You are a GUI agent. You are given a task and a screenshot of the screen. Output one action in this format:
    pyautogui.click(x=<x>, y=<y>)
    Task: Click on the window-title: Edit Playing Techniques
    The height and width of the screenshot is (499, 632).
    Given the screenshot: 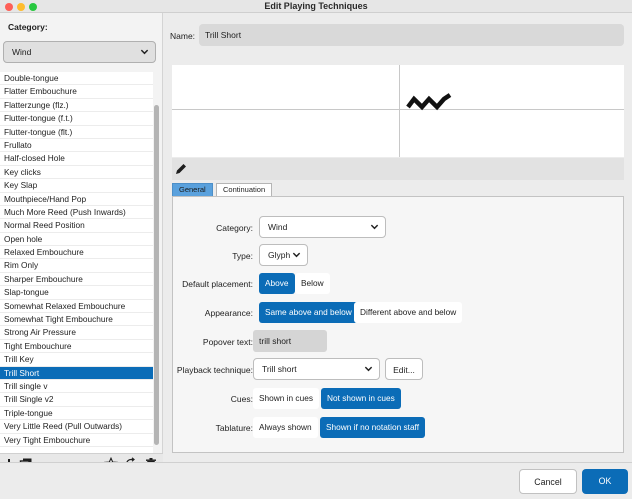 What is the action you would take?
    pyautogui.click(x=316, y=6)
    